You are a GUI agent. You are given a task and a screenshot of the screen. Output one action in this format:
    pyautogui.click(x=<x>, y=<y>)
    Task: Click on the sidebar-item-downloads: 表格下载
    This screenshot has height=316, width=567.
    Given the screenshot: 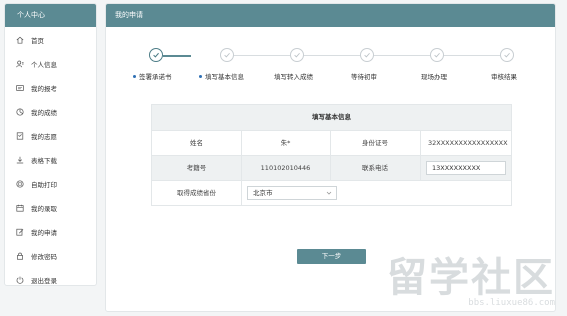 What is the action you would take?
    pyautogui.click(x=50, y=159)
    